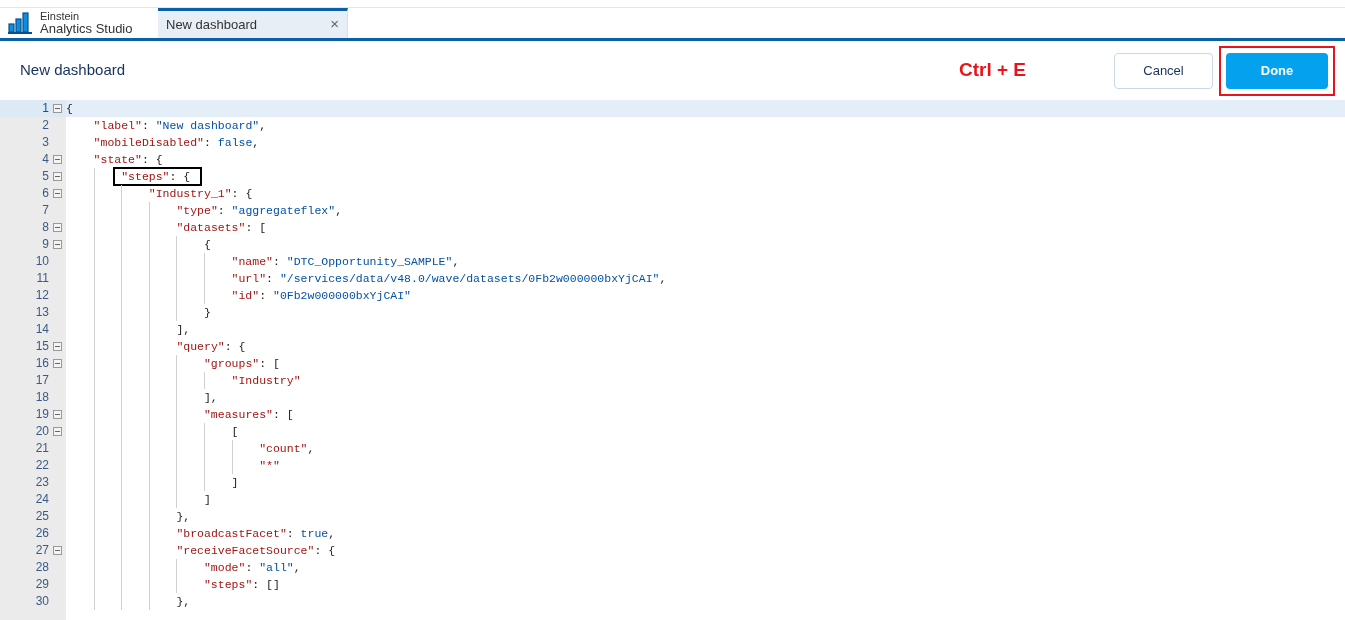 The height and width of the screenshot is (620, 1345). Describe the element at coordinates (60, 16) in the screenshot. I see `brand-name: Einstein` at that location.